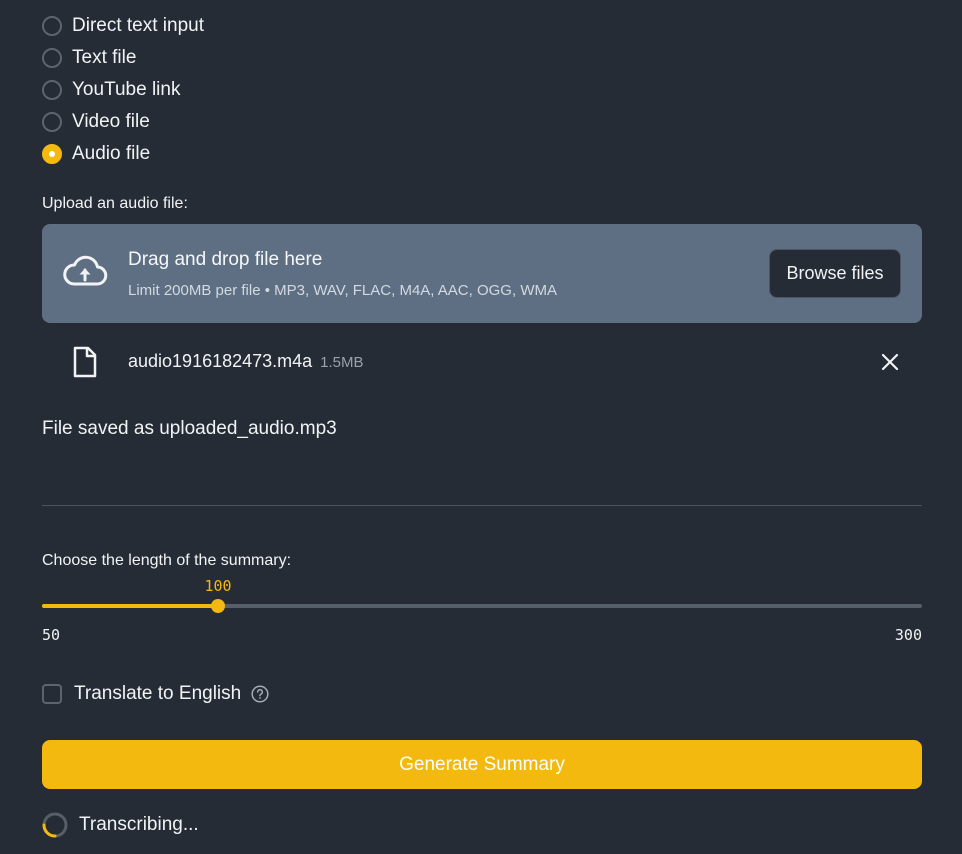 This screenshot has width=962, height=854. Describe the element at coordinates (55, 825) in the screenshot. I see `loading-spinner-icon` at that location.